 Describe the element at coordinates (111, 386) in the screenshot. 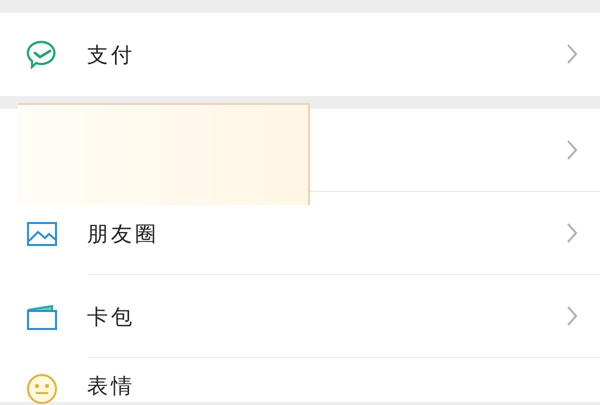

I see `menu-label: 表情` at that location.